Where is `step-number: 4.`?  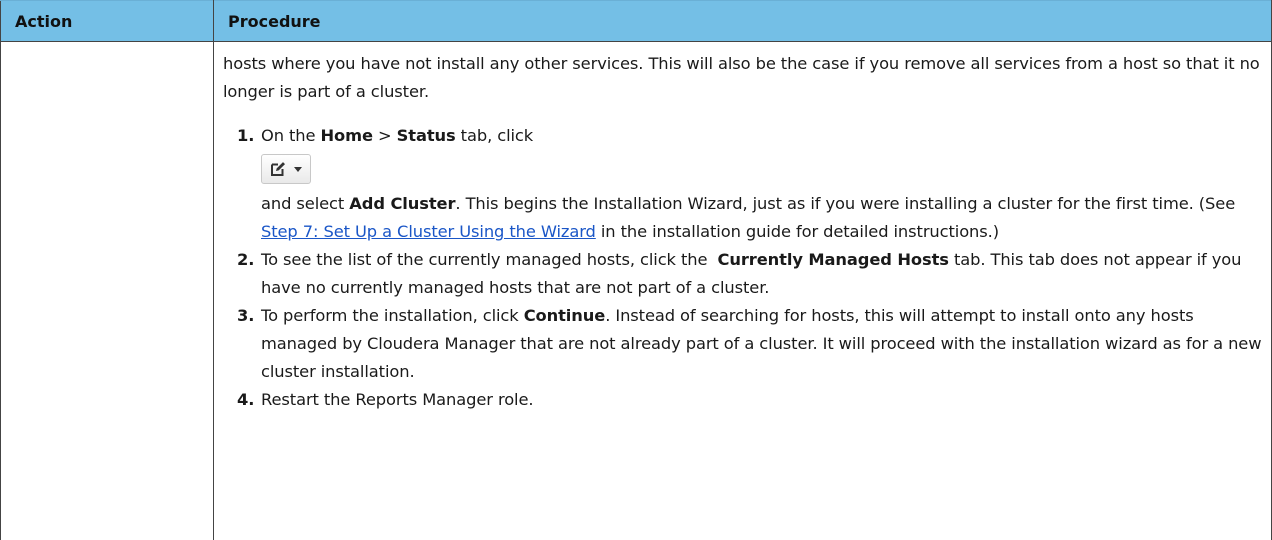 step-number: 4. is located at coordinates (246, 399).